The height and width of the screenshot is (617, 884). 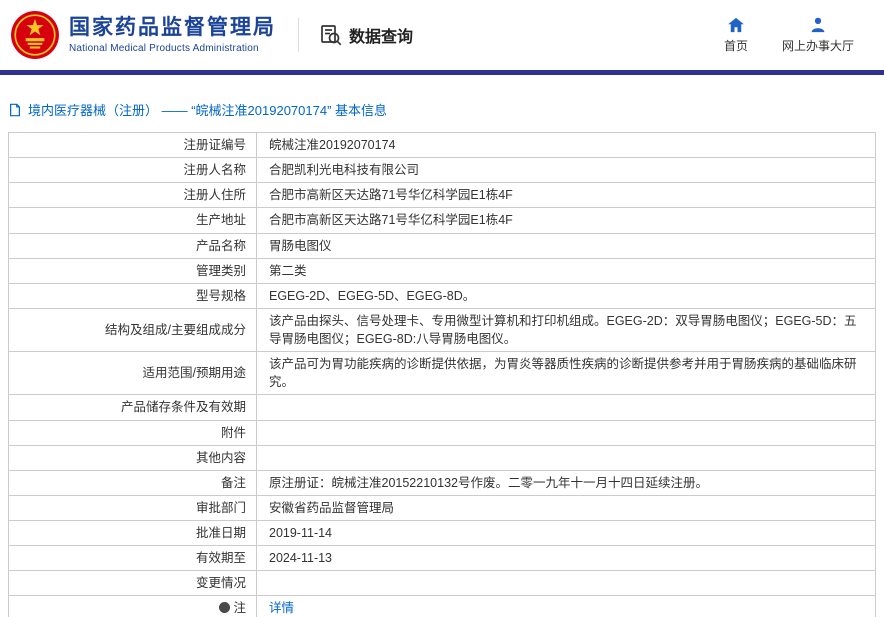 What do you see at coordinates (566, 533) in the screenshot?
I see `row-value: 2019-11-14` at bounding box center [566, 533].